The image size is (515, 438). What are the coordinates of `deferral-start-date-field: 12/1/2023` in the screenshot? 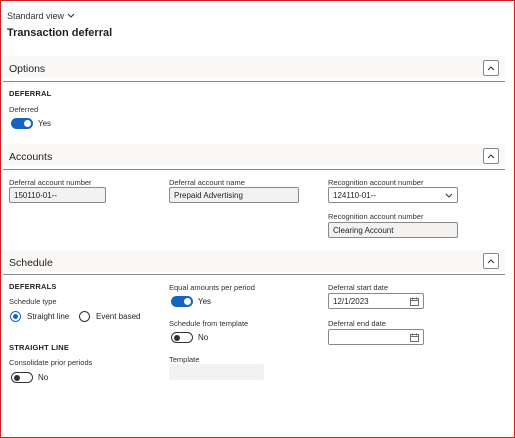 It's located at (376, 301).